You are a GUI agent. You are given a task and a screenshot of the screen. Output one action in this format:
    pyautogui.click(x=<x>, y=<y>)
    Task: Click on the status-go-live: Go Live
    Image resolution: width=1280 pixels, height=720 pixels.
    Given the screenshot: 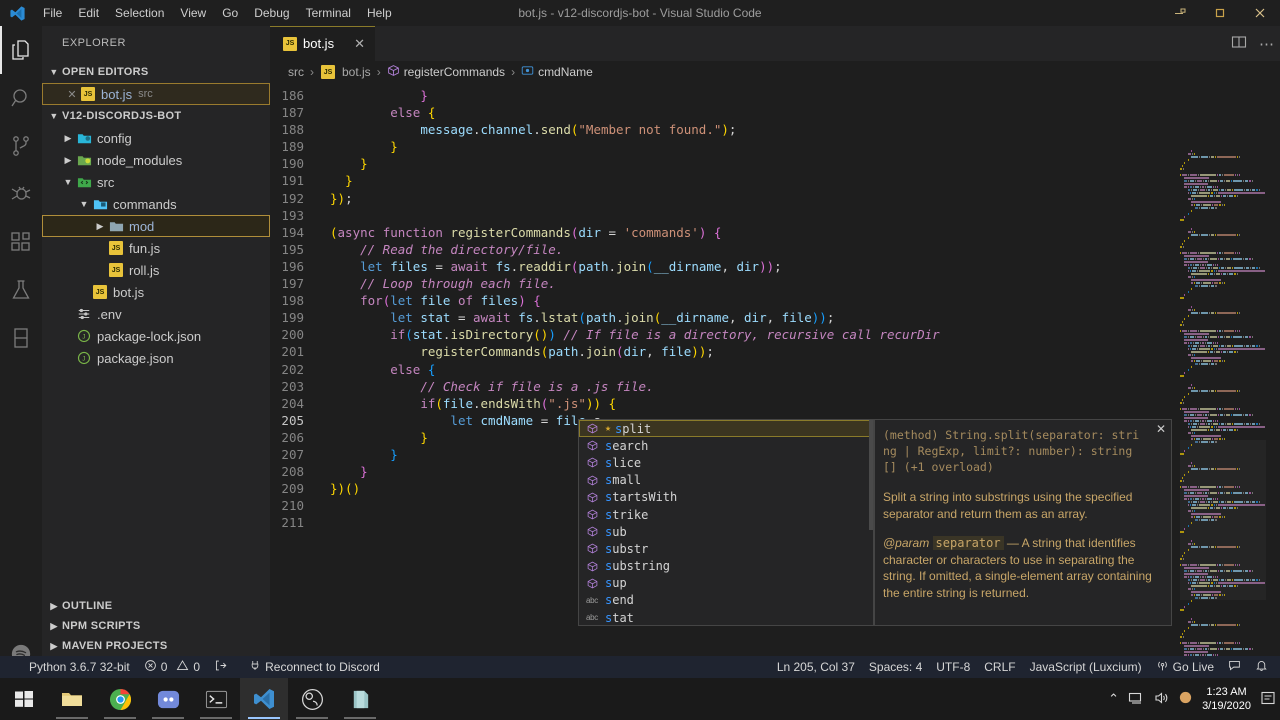 What is the action you would take?
    pyautogui.click(x=1185, y=667)
    